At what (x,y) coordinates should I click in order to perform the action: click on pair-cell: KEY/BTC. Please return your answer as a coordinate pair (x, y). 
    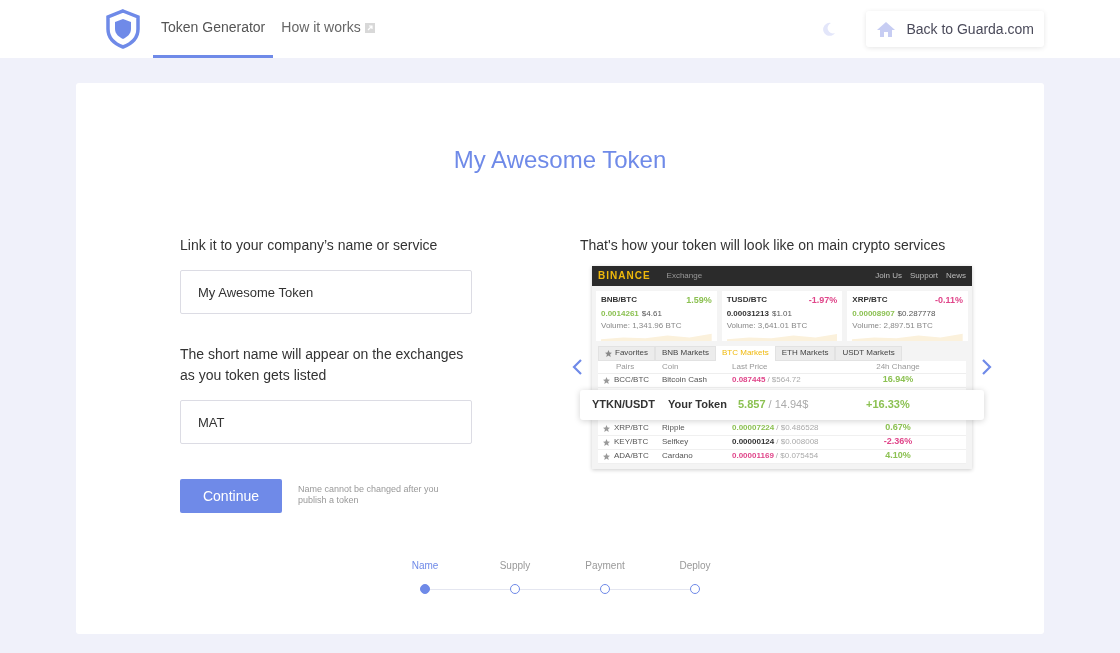
    Looking at the image, I should click on (631, 442).